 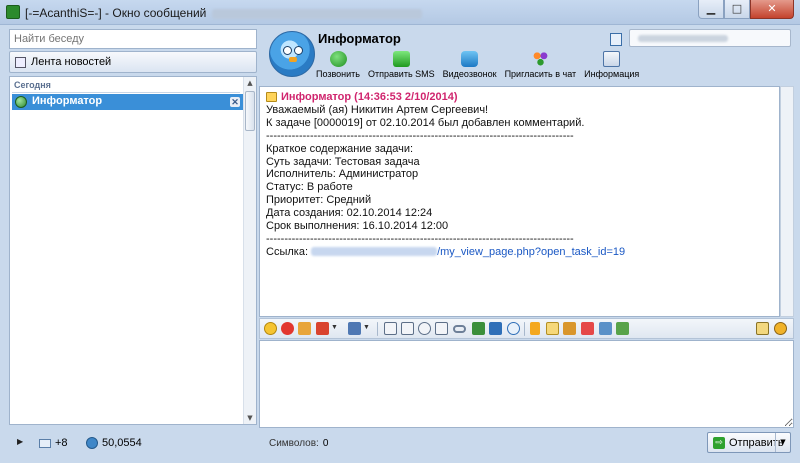 What do you see at coordinates (322, 328) in the screenshot?
I see `calendar-icon` at bounding box center [322, 328].